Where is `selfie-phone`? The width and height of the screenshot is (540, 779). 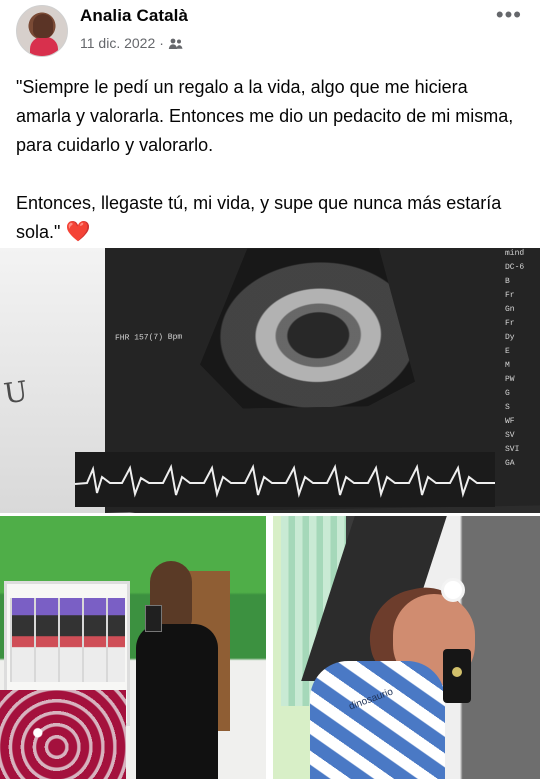
selfie-phone is located at coordinates (457, 676).